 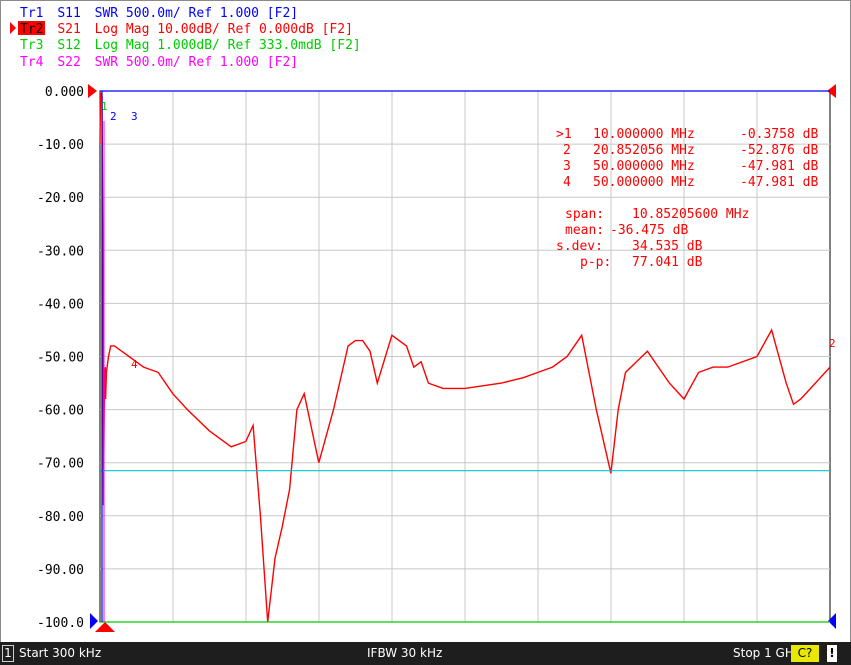 I want to click on calibration-status-badge: C?, so click(x=805, y=653).